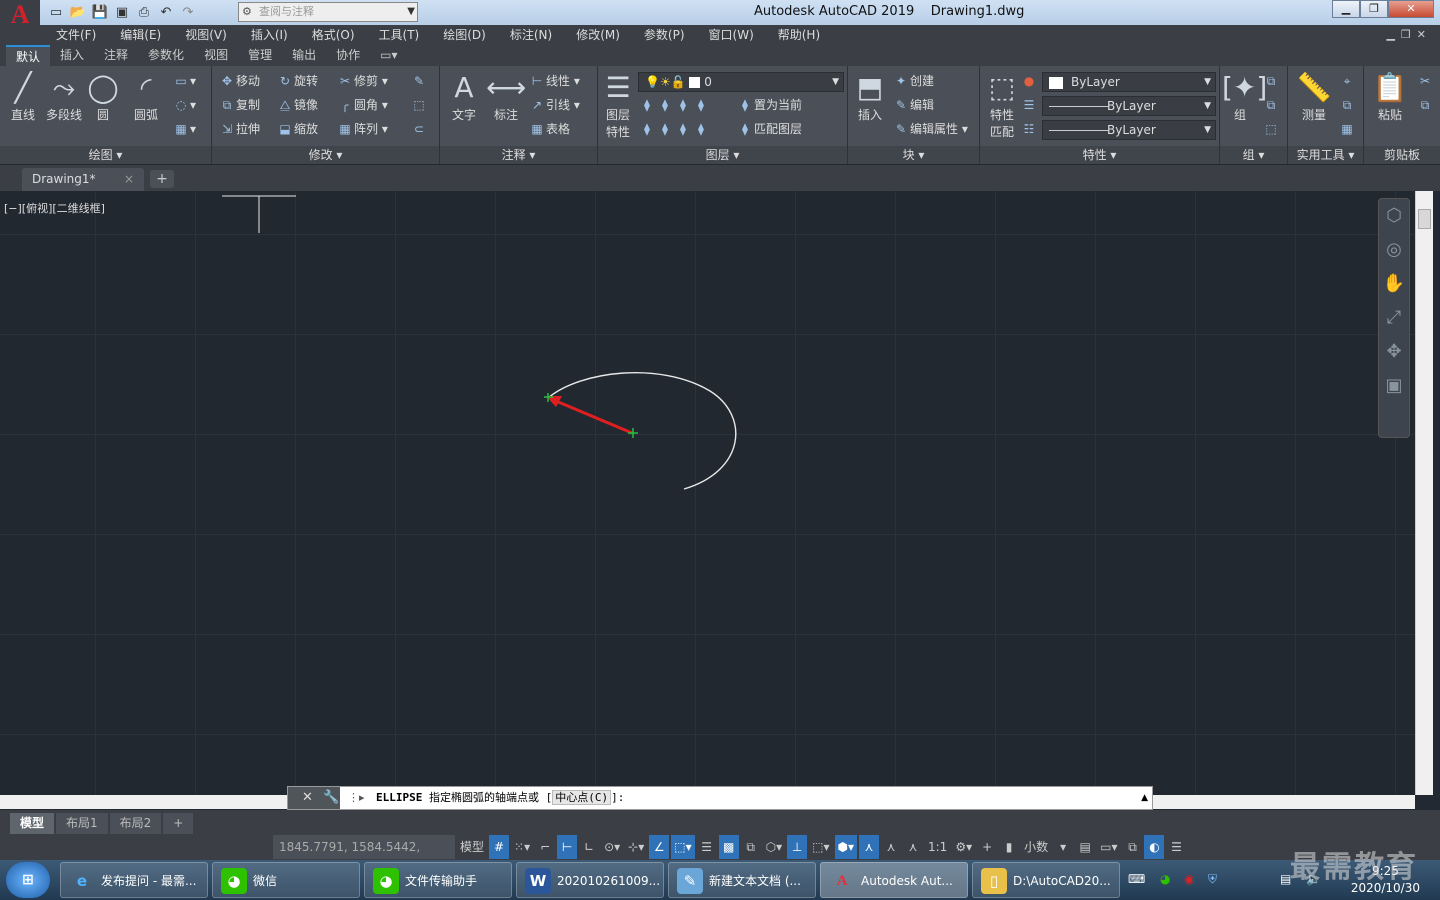  Describe the element at coordinates (1271, 129) in the screenshot. I see `group-select-button: ⬚` at that location.